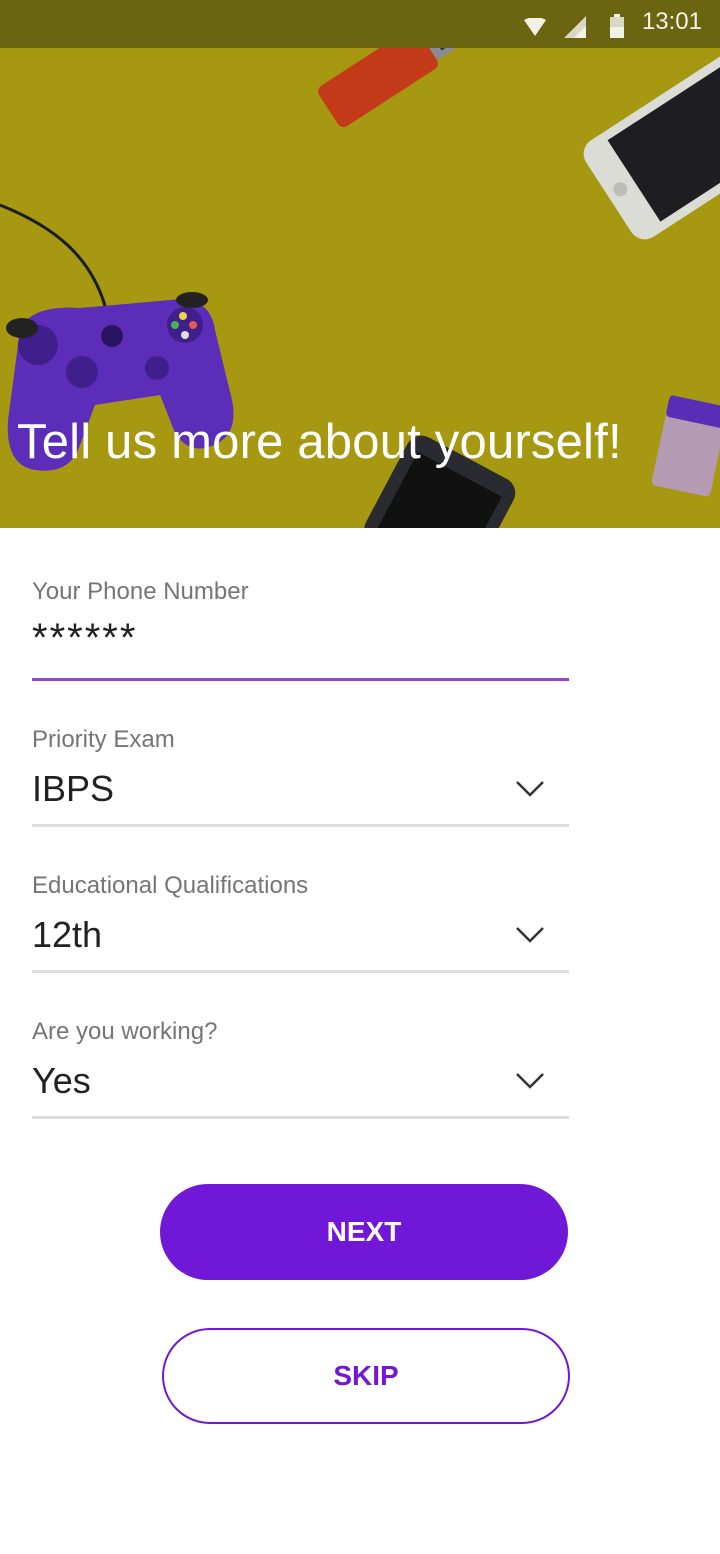  Describe the element at coordinates (300, 679) in the screenshot. I see `phone-number-underline` at that location.